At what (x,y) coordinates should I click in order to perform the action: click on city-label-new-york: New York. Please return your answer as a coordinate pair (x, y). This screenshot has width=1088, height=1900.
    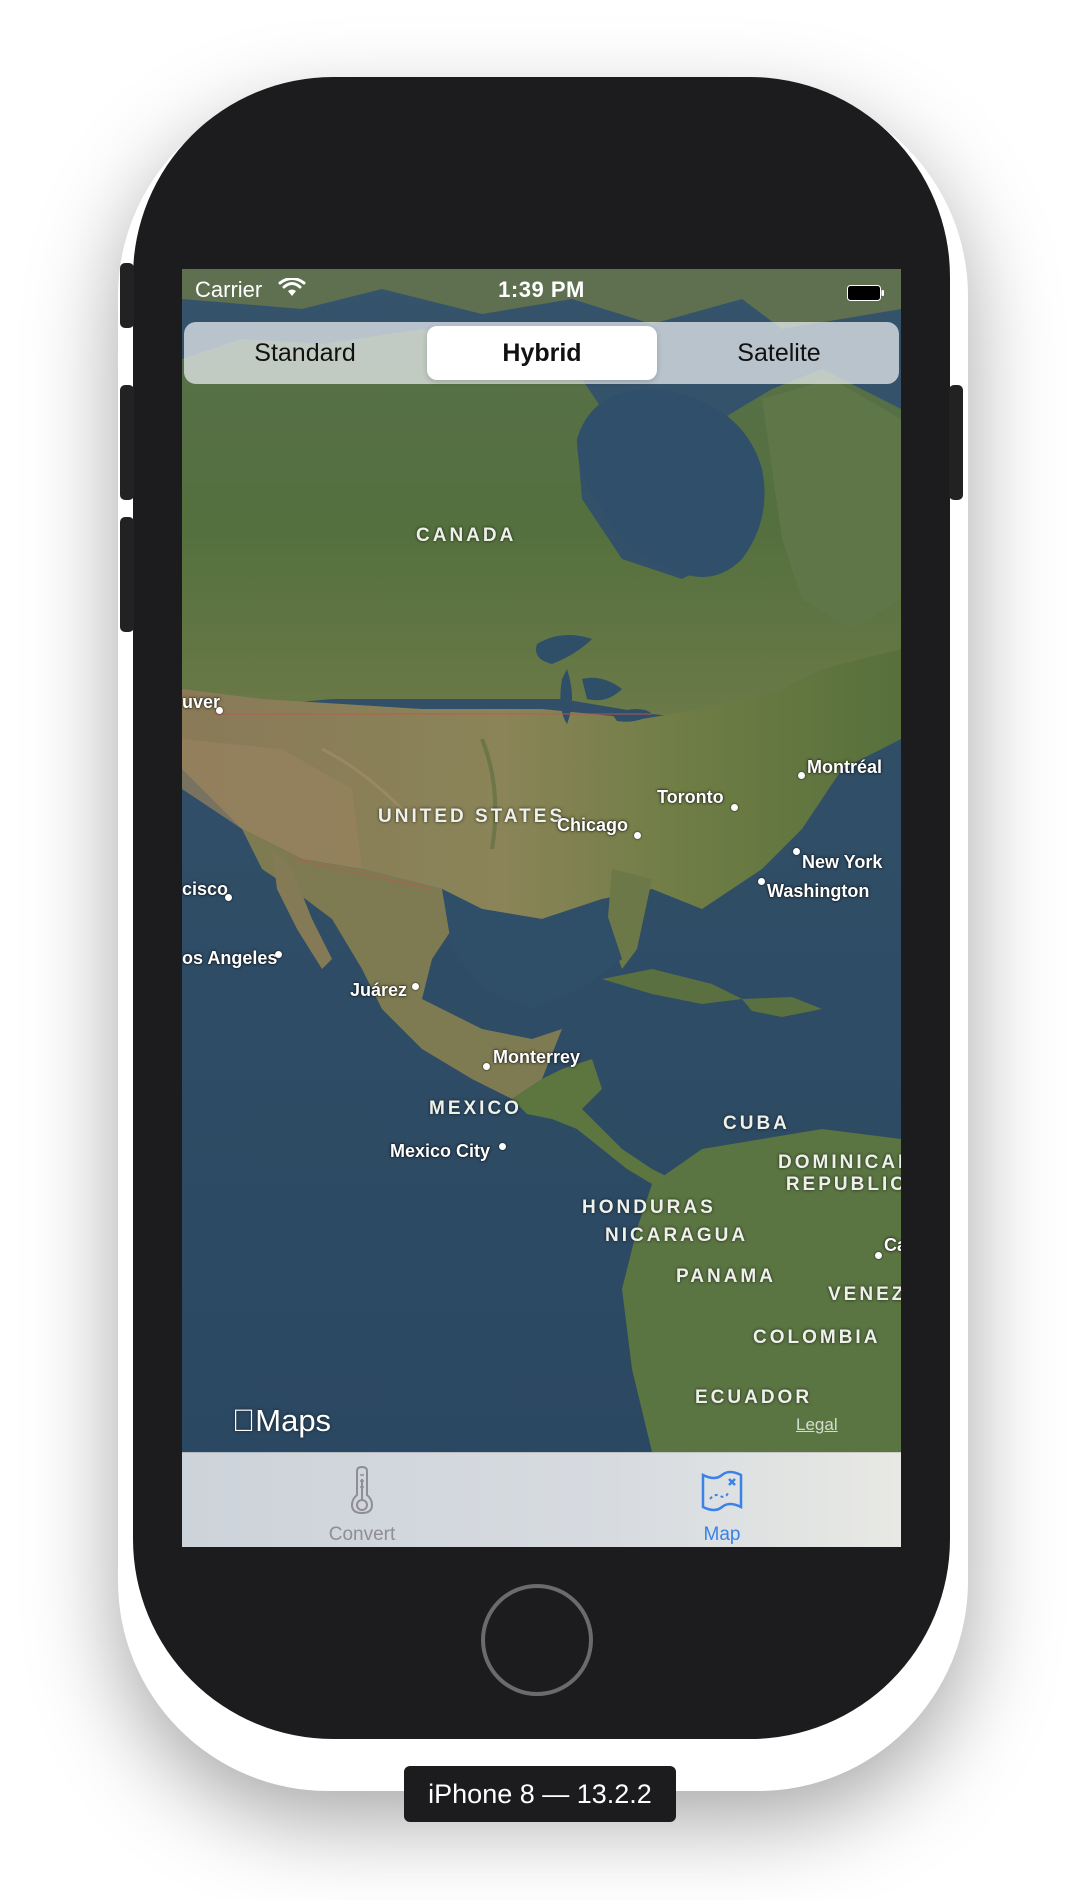
    Looking at the image, I should click on (842, 862).